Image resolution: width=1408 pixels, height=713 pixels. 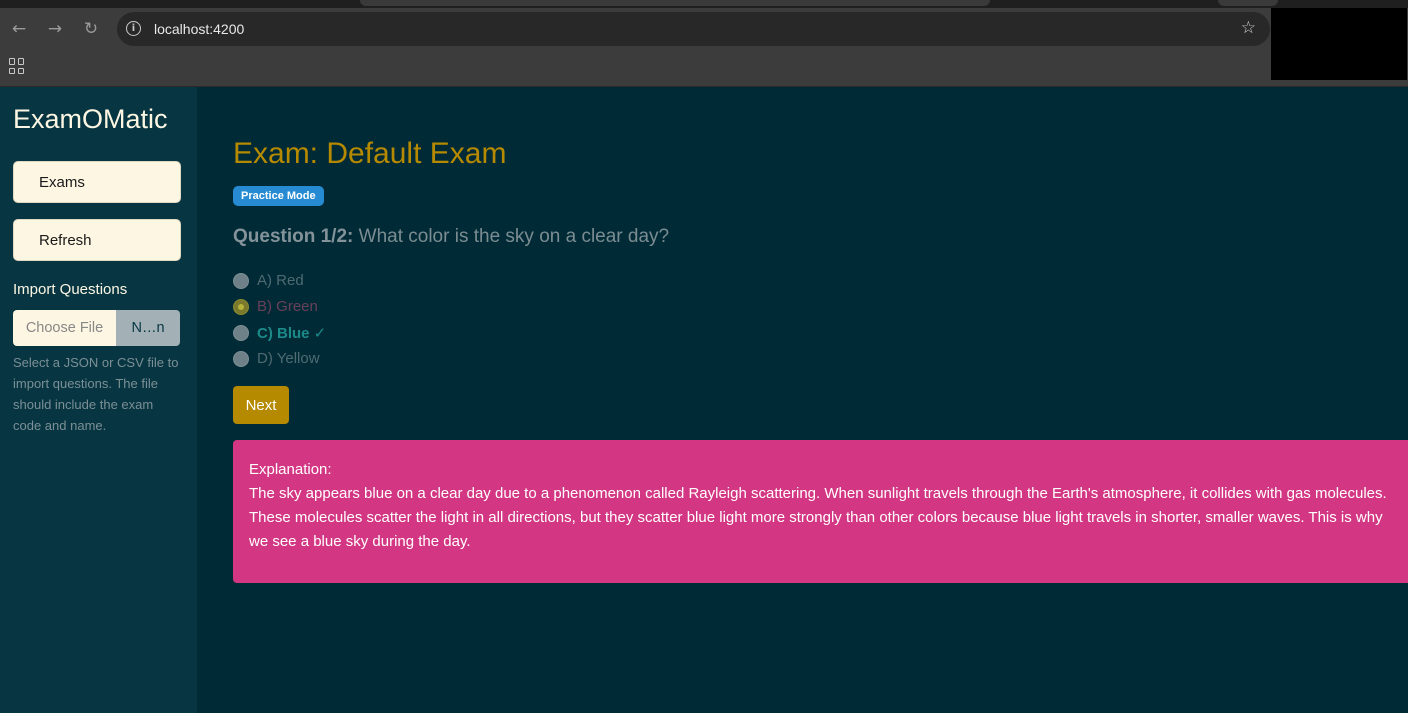 I want to click on refresh-button: Refresh, so click(x=97, y=240).